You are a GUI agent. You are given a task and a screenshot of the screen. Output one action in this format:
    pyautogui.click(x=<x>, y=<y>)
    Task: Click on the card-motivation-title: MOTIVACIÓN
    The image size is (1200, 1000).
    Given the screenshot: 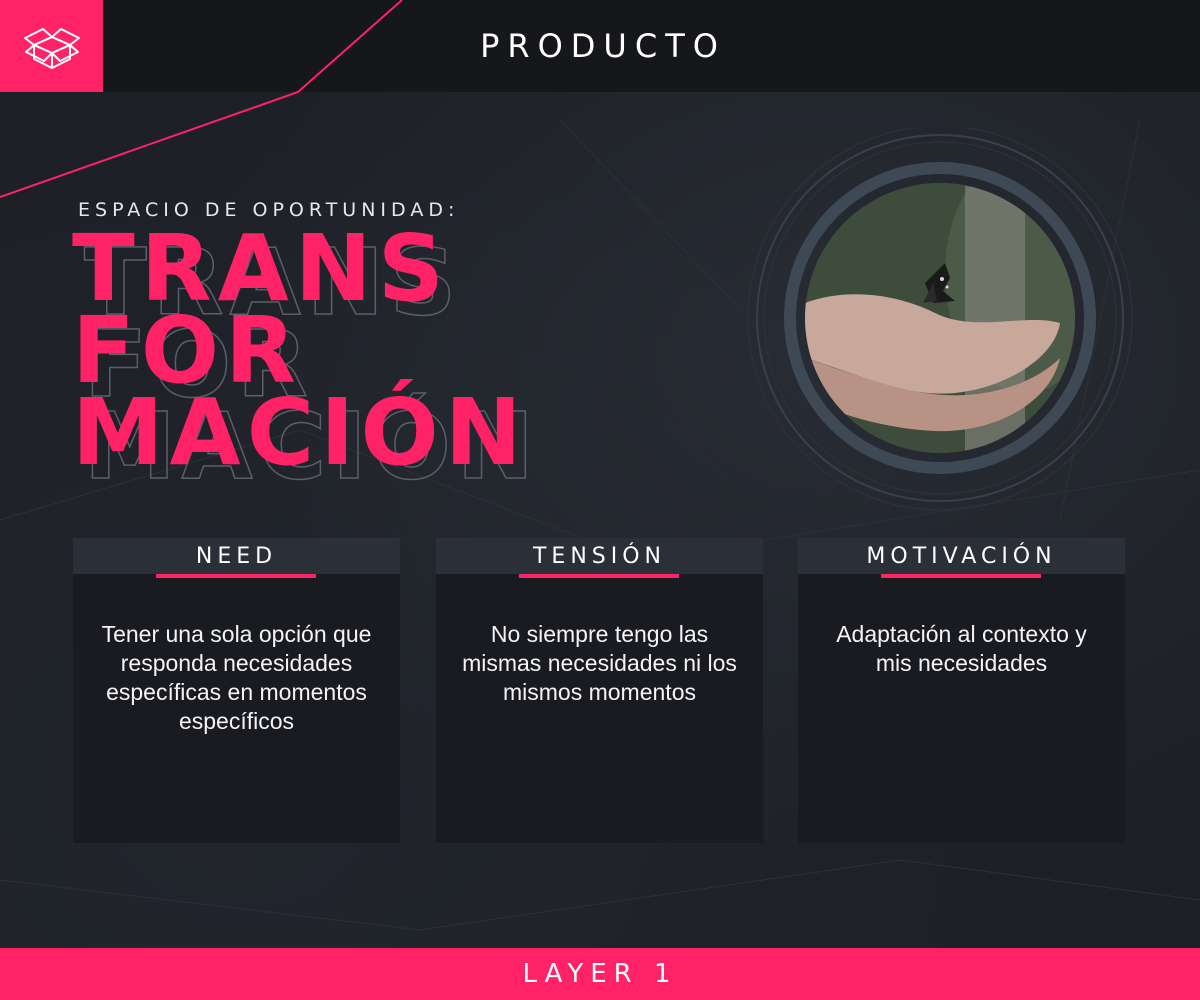 What is the action you would take?
    pyautogui.click(x=961, y=556)
    